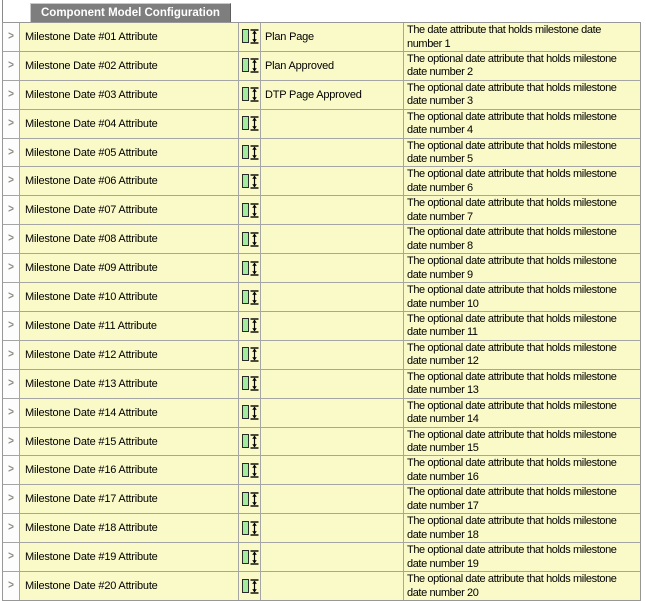 This screenshot has height=601, width=646. What do you see at coordinates (130, 12) in the screenshot?
I see `tab-component-model-configuration: Component Model Configuration` at bounding box center [130, 12].